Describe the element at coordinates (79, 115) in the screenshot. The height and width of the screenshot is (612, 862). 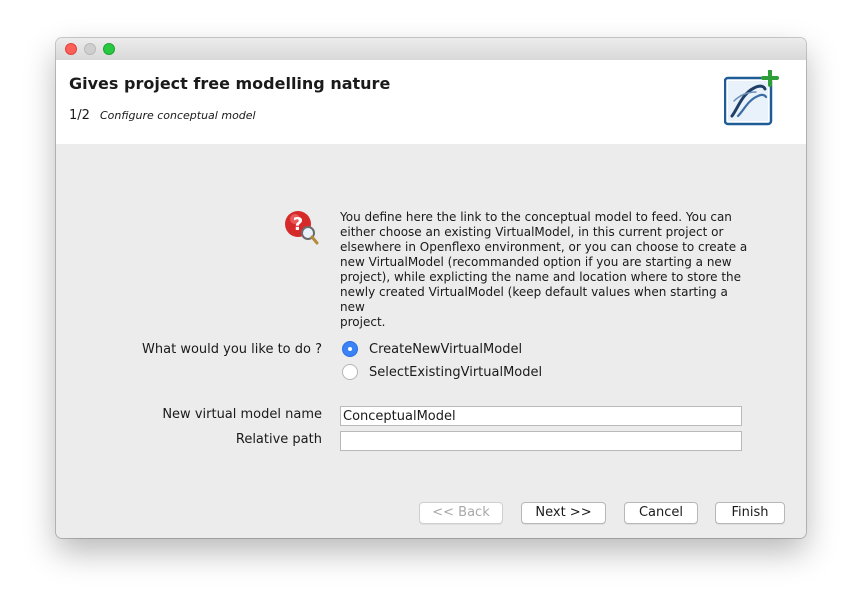
I see `step-counter: 1/2` at that location.